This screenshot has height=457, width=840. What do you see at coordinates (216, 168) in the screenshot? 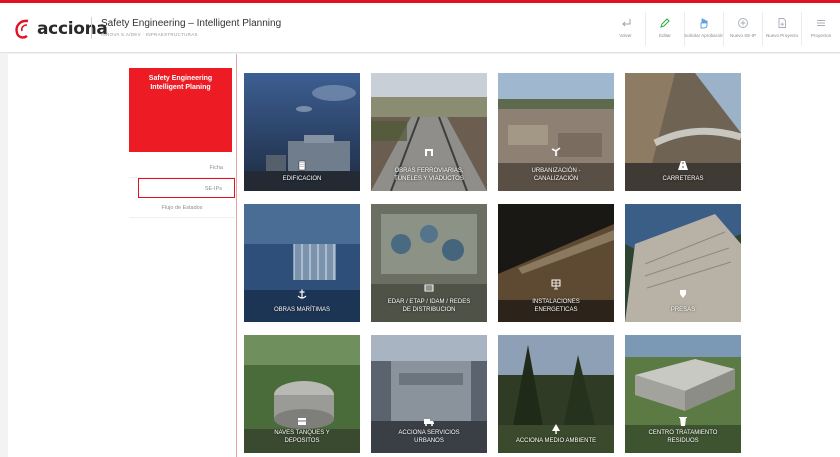
I see `sidebar-item-label: Ficha` at bounding box center [216, 168].